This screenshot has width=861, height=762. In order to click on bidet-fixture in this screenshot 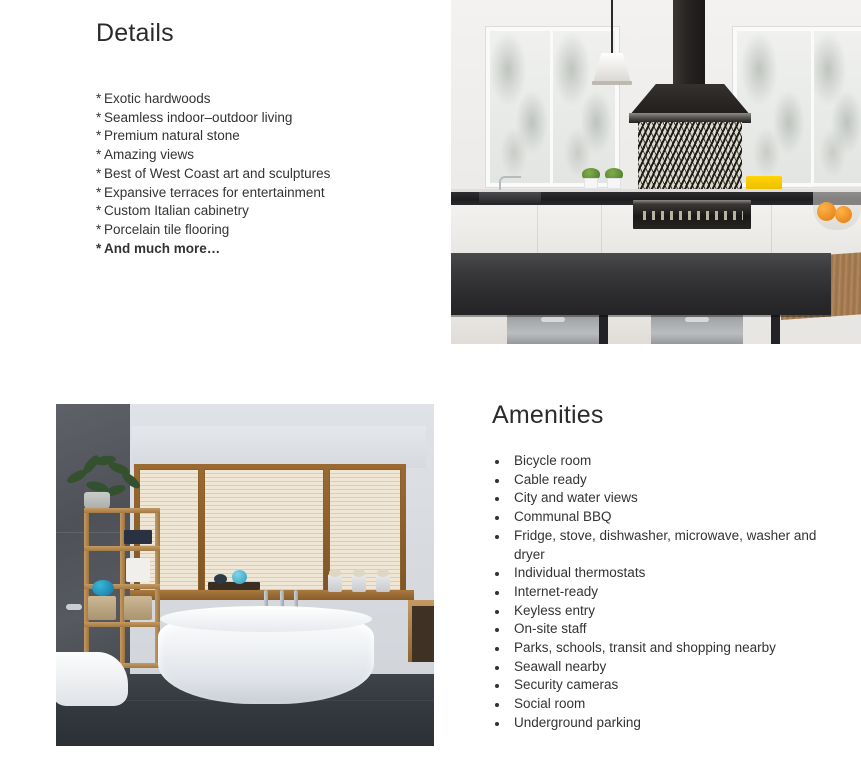, I will do `click(92, 679)`.